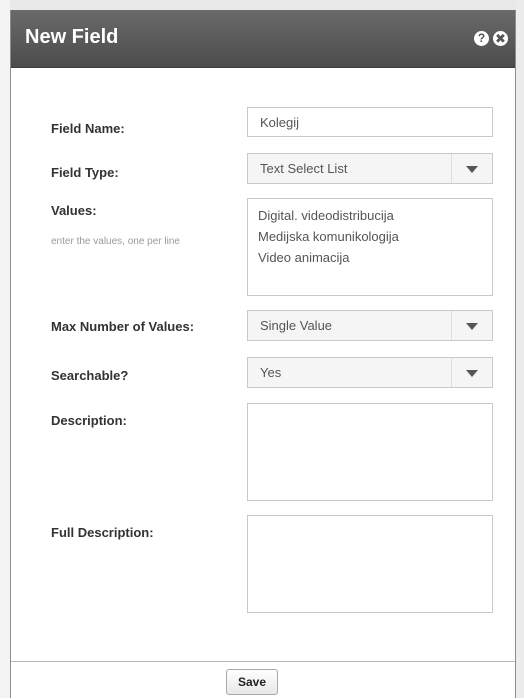  What do you see at coordinates (5, 349) in the screenshot?
I see `page-background-left` at bounding box center [5, 349].